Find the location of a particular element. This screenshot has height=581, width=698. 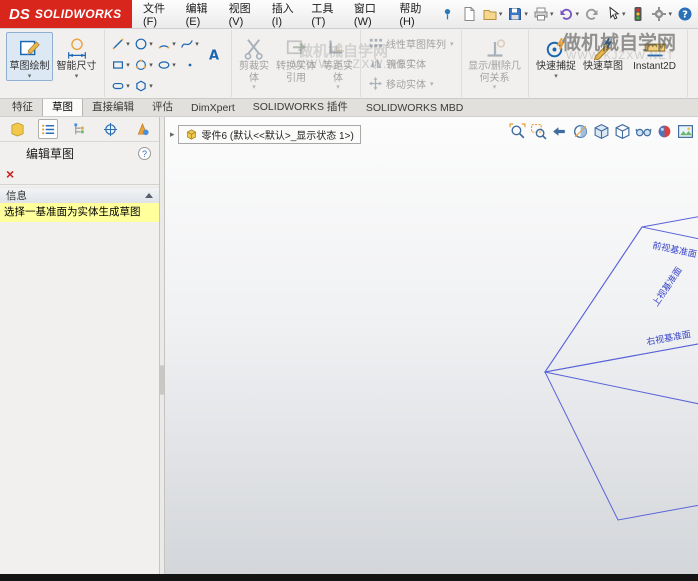

polygon-tool-button: ▾ is located at coordinates (143, 85).